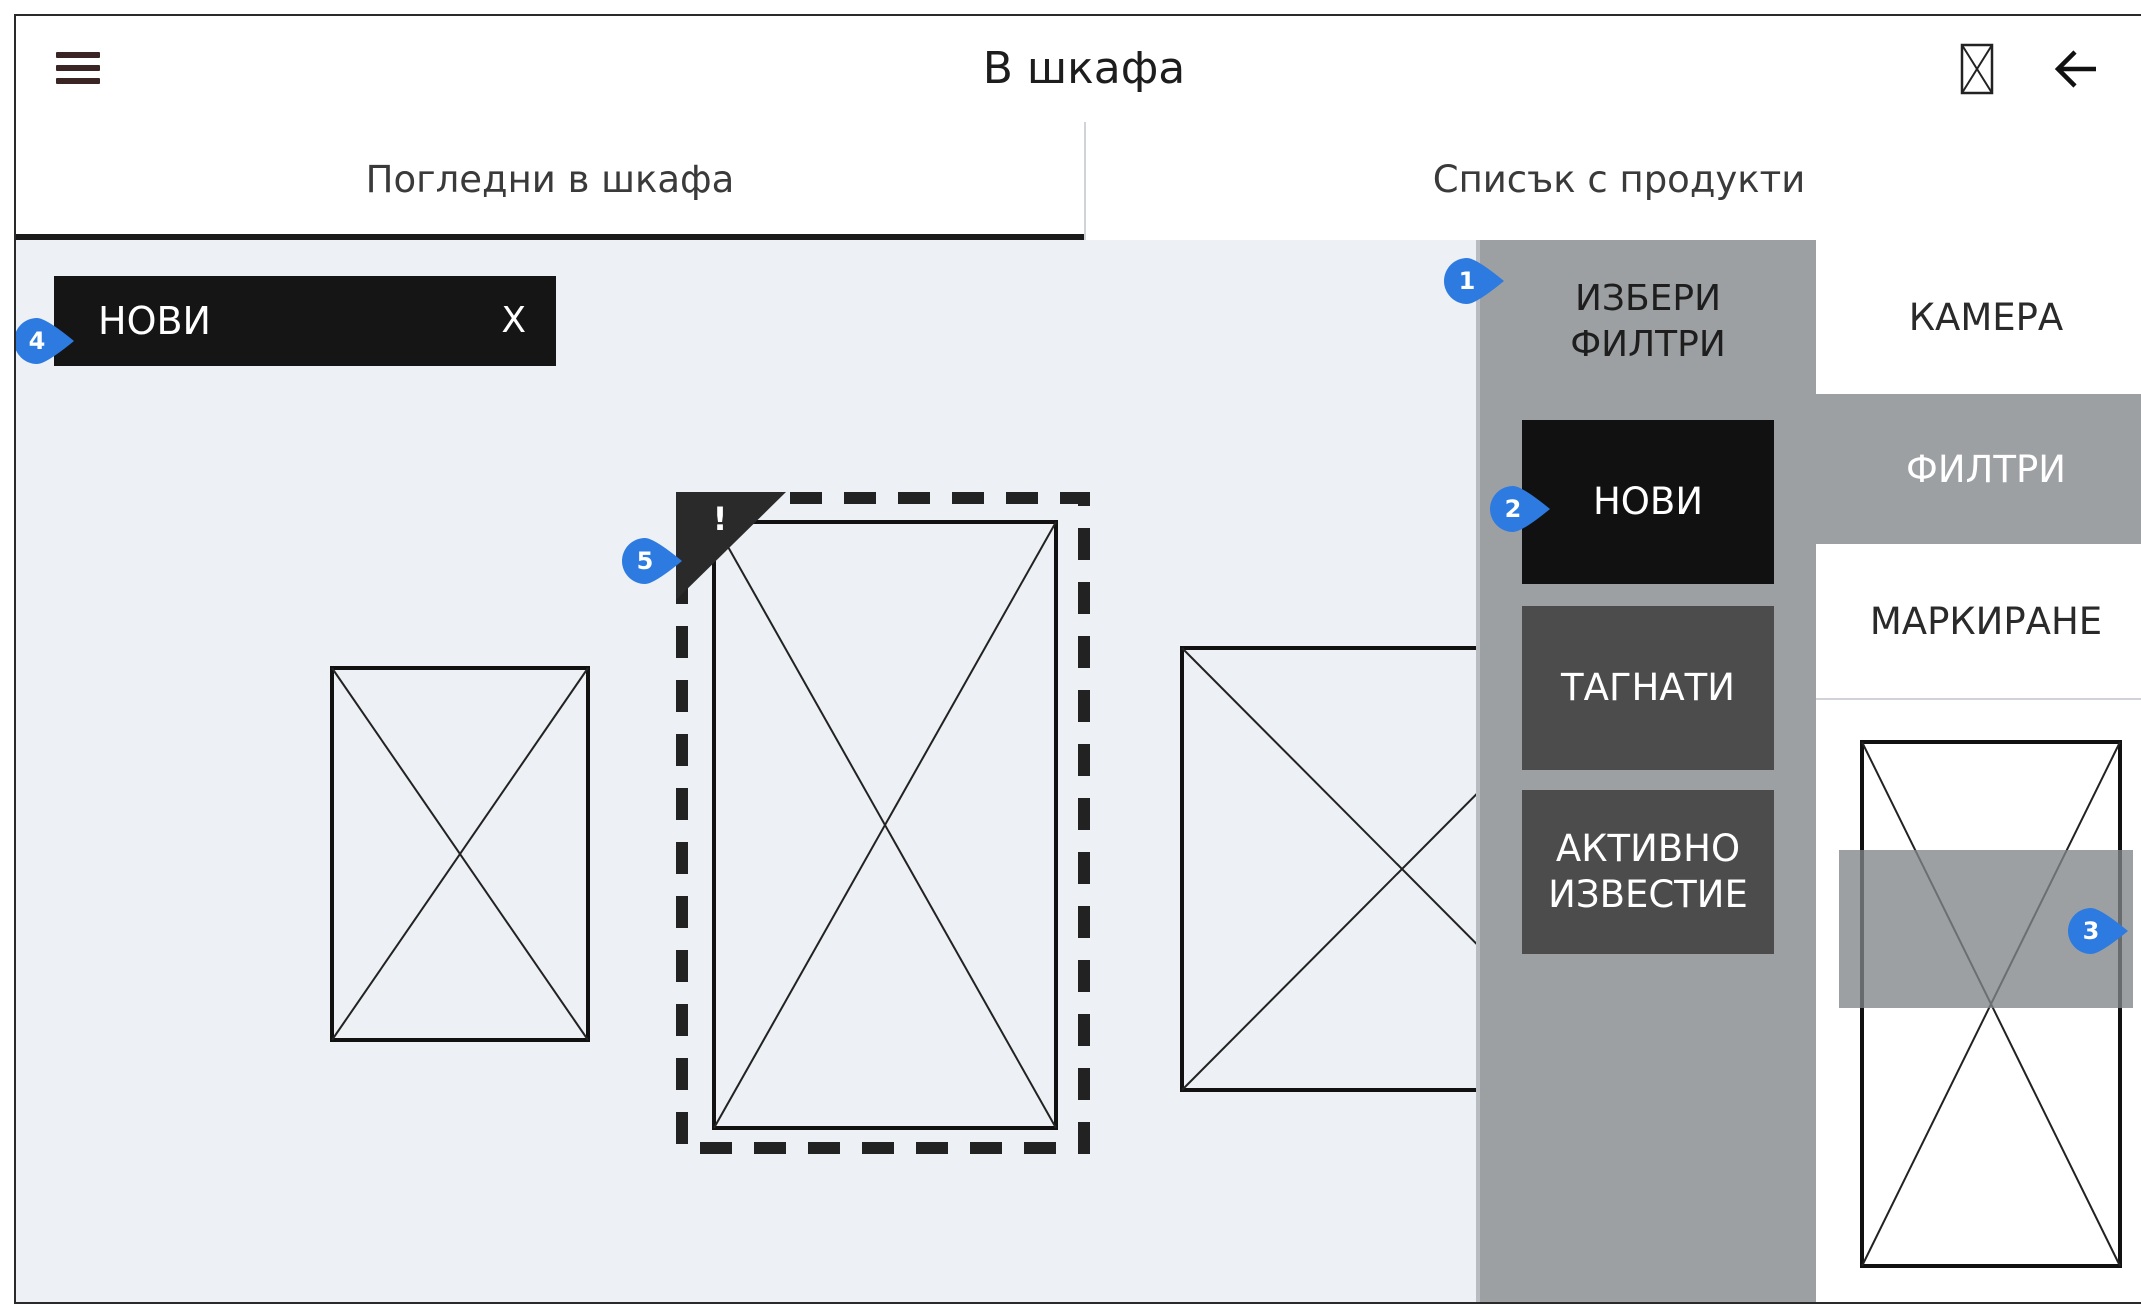 The height and width of the screenshot is (1304, 2141). I want to click on filter-panel-title: ИЗБЕРИ ФИЛТРИ, so click(1648, 321).